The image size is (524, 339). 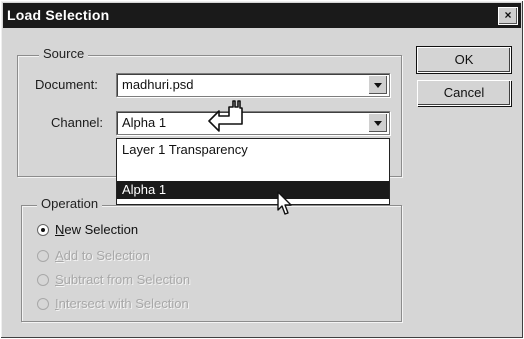 I want to click on radio-checked-icon, so click(x=43, y=230).